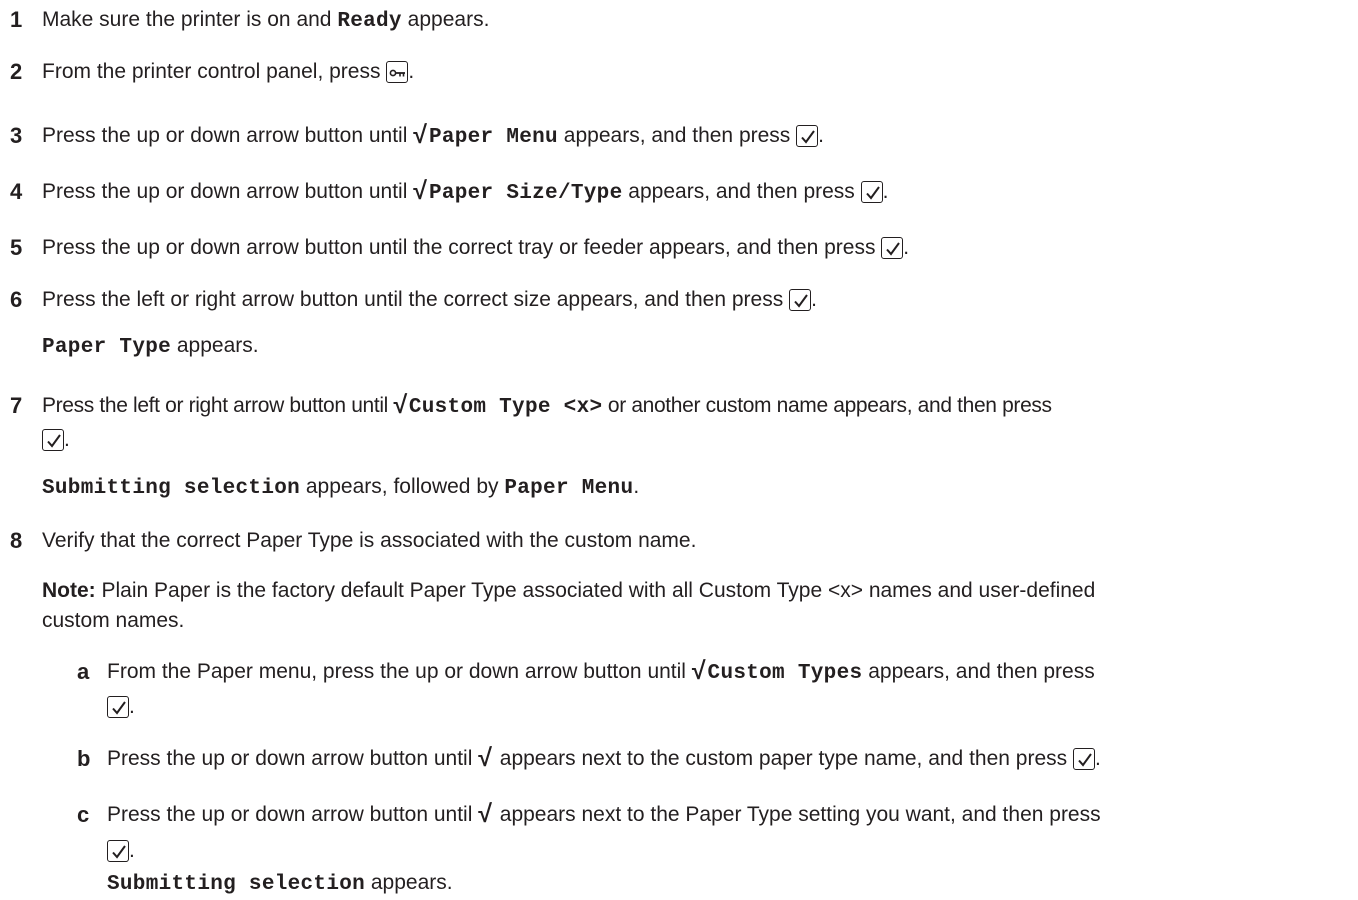 The image size is (1358, 900). What do you see at coordinates (525, 193) in the screenshot?
I see `display-message: Paper Size/Type` at bounding box center [525, 193].